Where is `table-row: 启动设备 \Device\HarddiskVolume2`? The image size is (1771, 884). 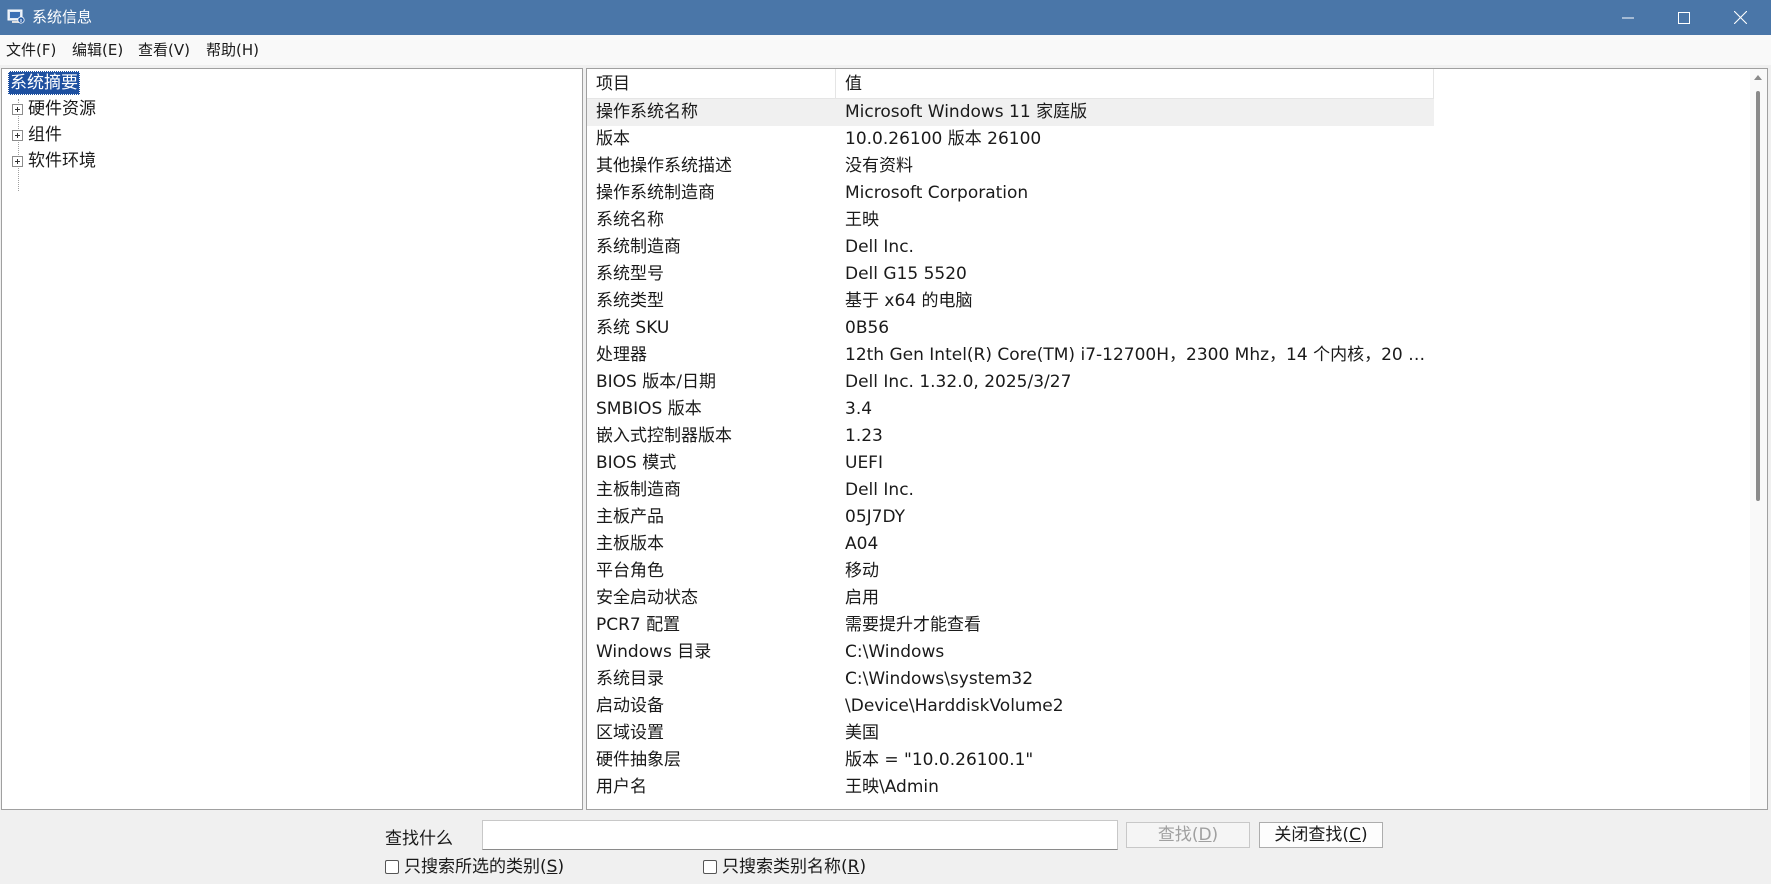 table-row: 启动设备 \Device\HarddiskVolume2 is located at coordinates (1167, 706).